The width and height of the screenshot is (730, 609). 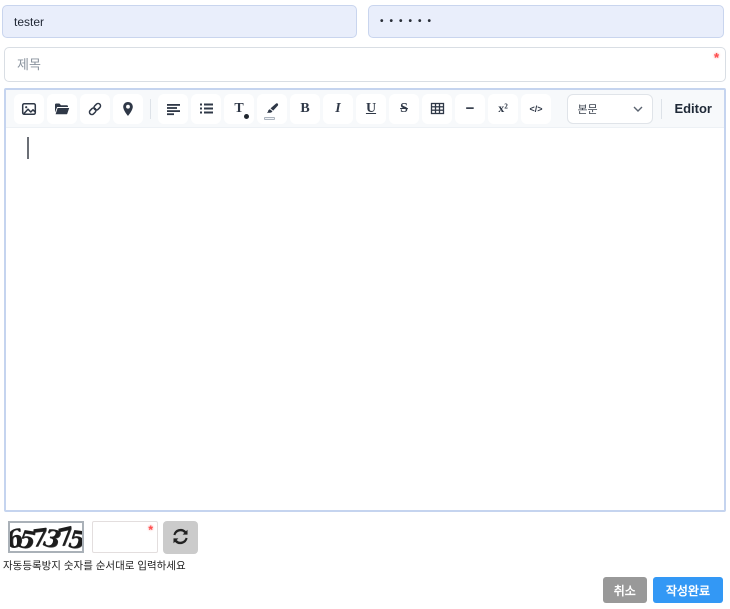 I want to click on captcha-digit: 5, so click(x=75, y=538).